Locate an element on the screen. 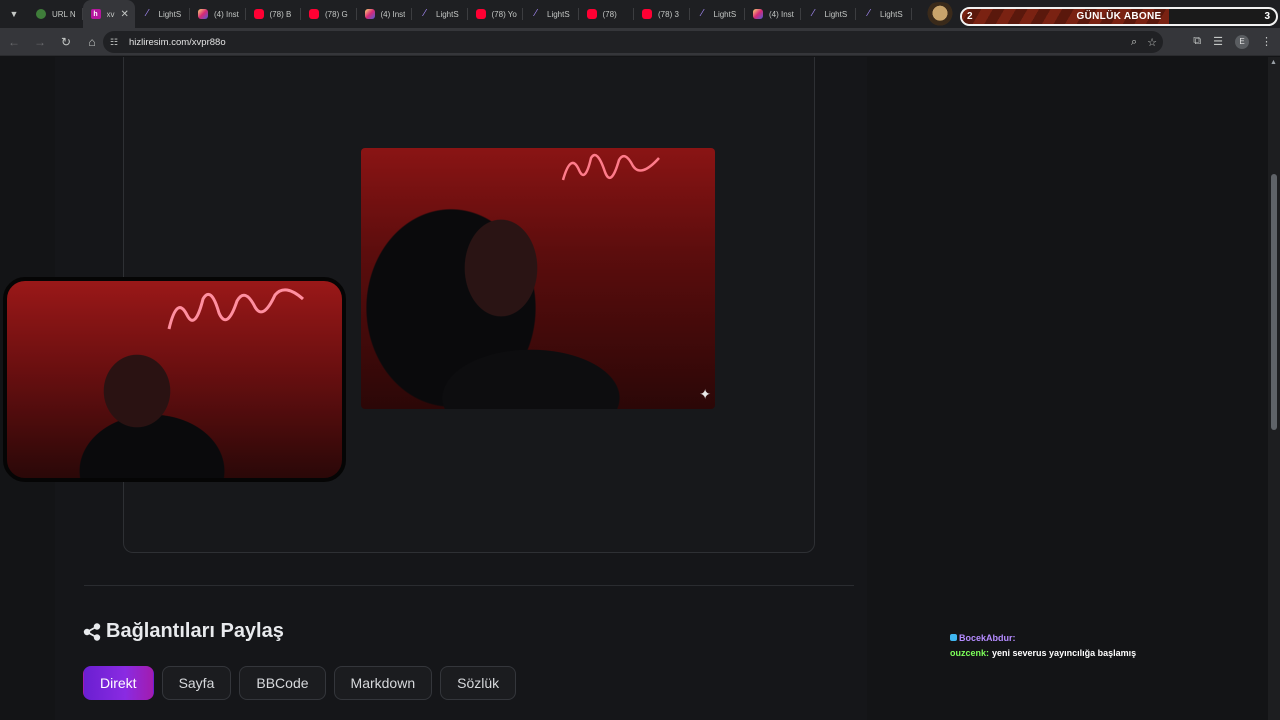  subscriber-target: 3 is located at coordinates (1267, 16).